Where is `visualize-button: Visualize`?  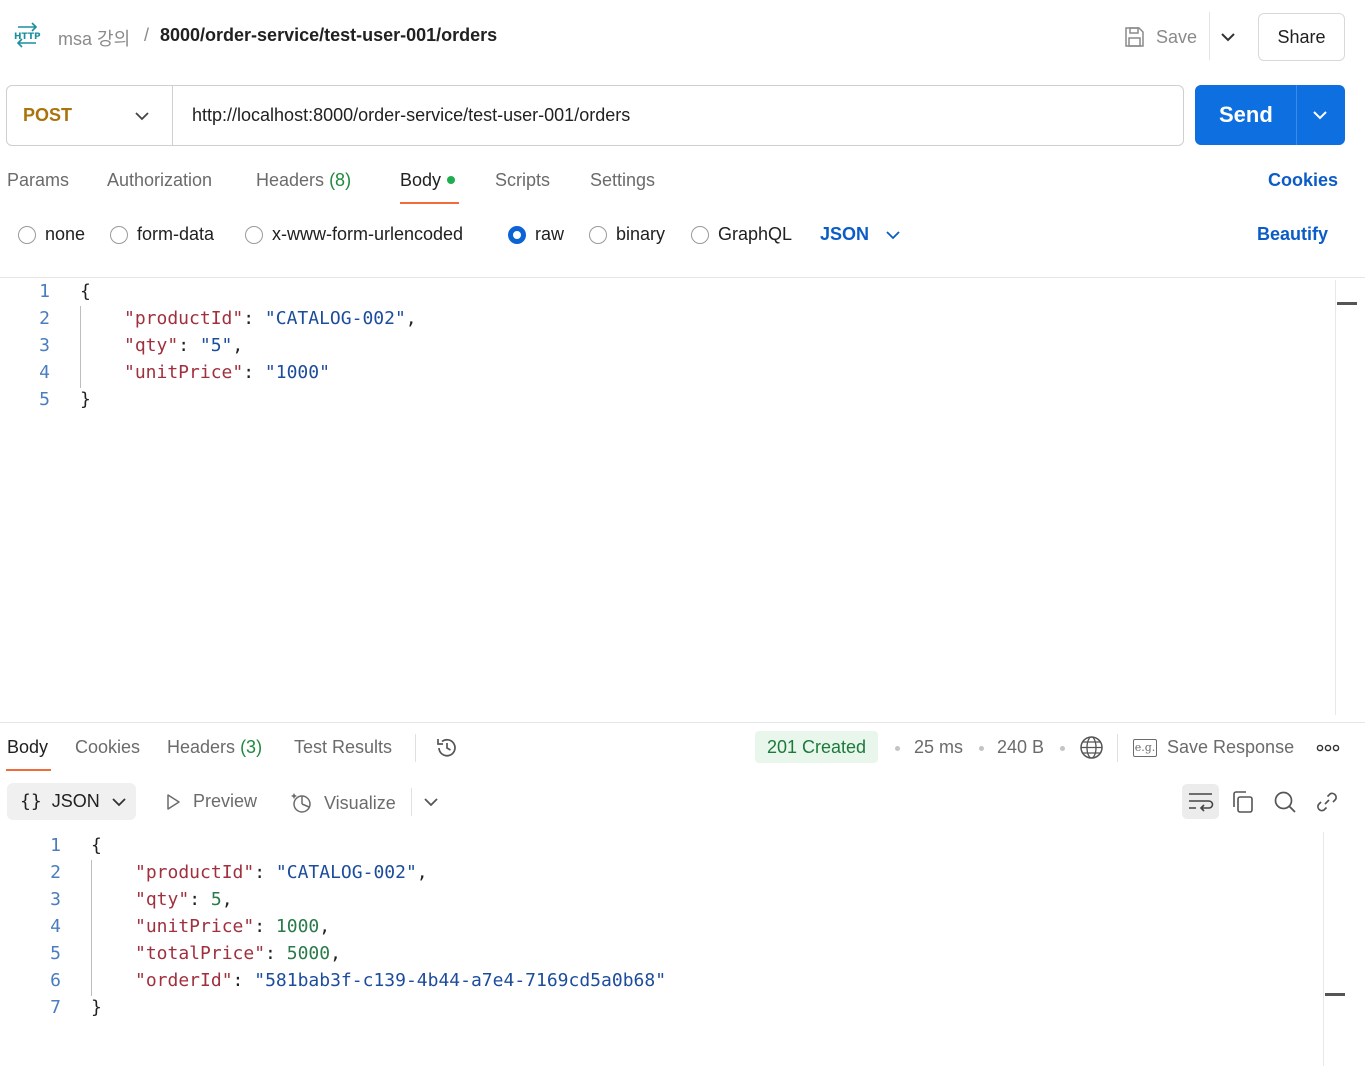 visualize-button: Visualize is located at coordinates (343, 803).